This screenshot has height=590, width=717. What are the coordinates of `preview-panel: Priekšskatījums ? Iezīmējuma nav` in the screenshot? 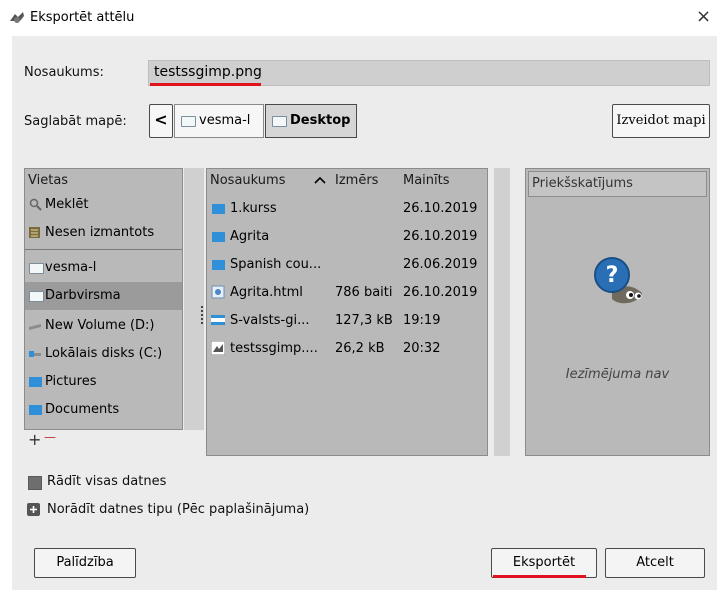 It's located at (617, 312).